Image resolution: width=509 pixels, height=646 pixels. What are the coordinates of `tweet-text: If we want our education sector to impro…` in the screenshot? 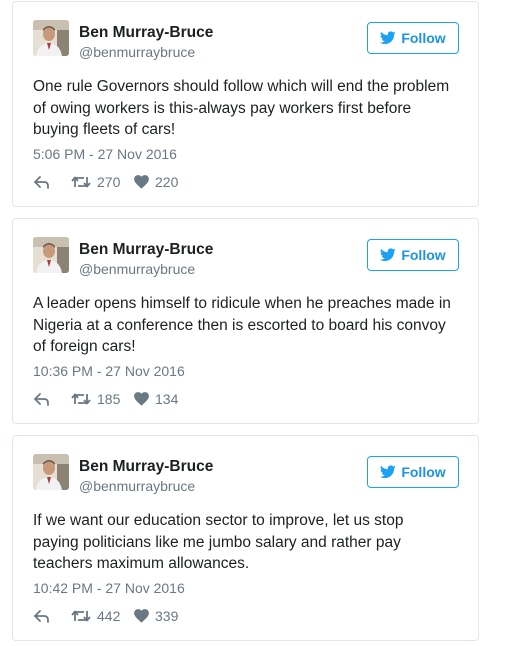 It's located at (218, 542).